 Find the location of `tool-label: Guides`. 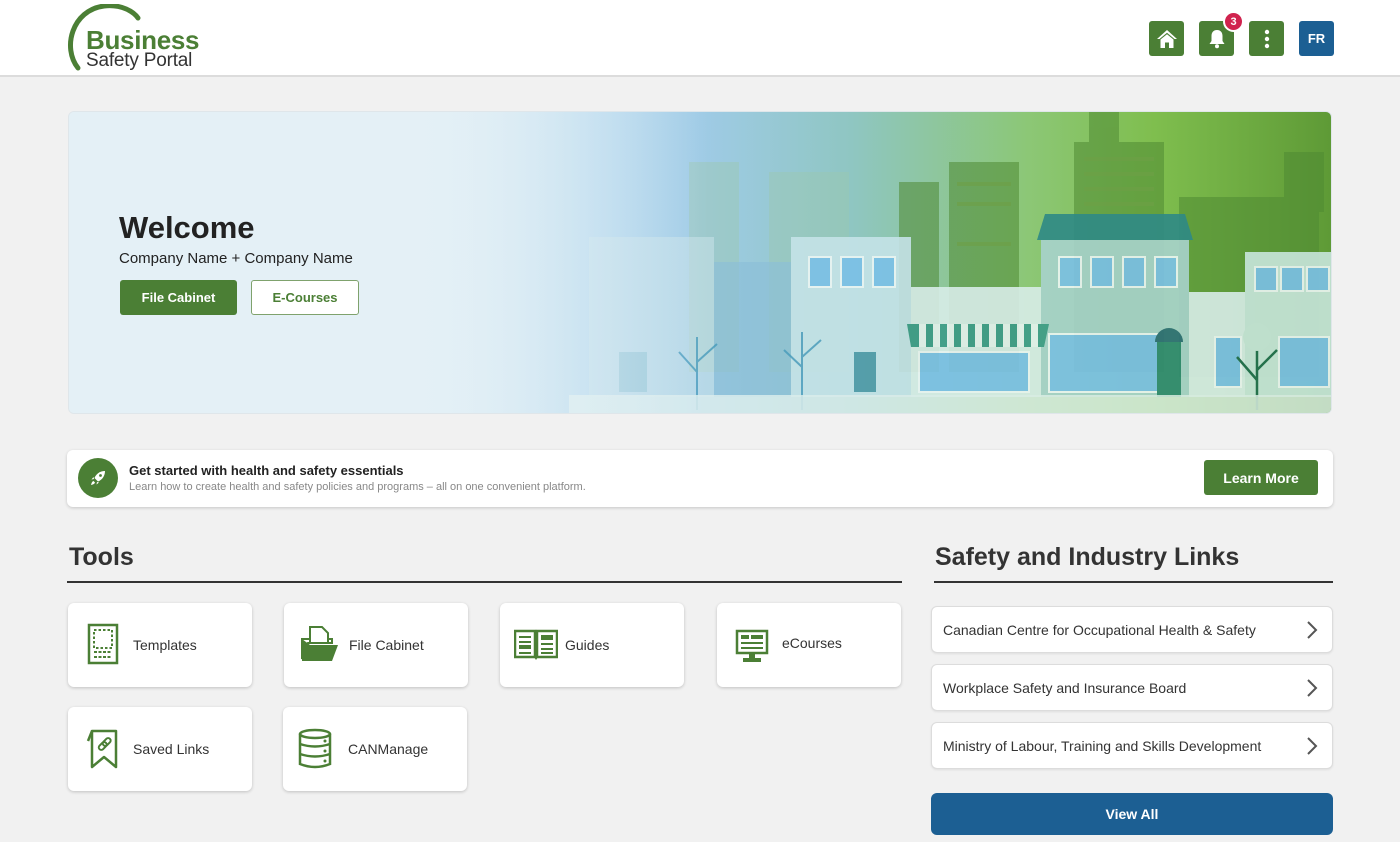

tool-label: Guides is located at coordinates (587, 645).